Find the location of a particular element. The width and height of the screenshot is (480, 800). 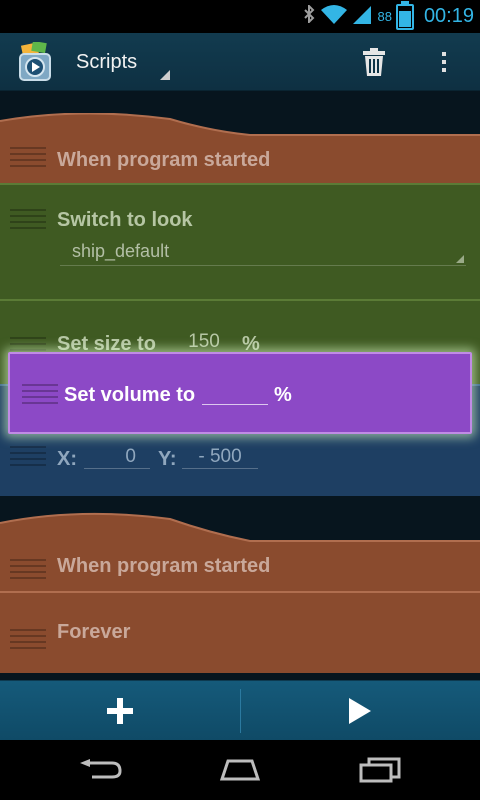

play-icon is located at coordinates (360, 711).